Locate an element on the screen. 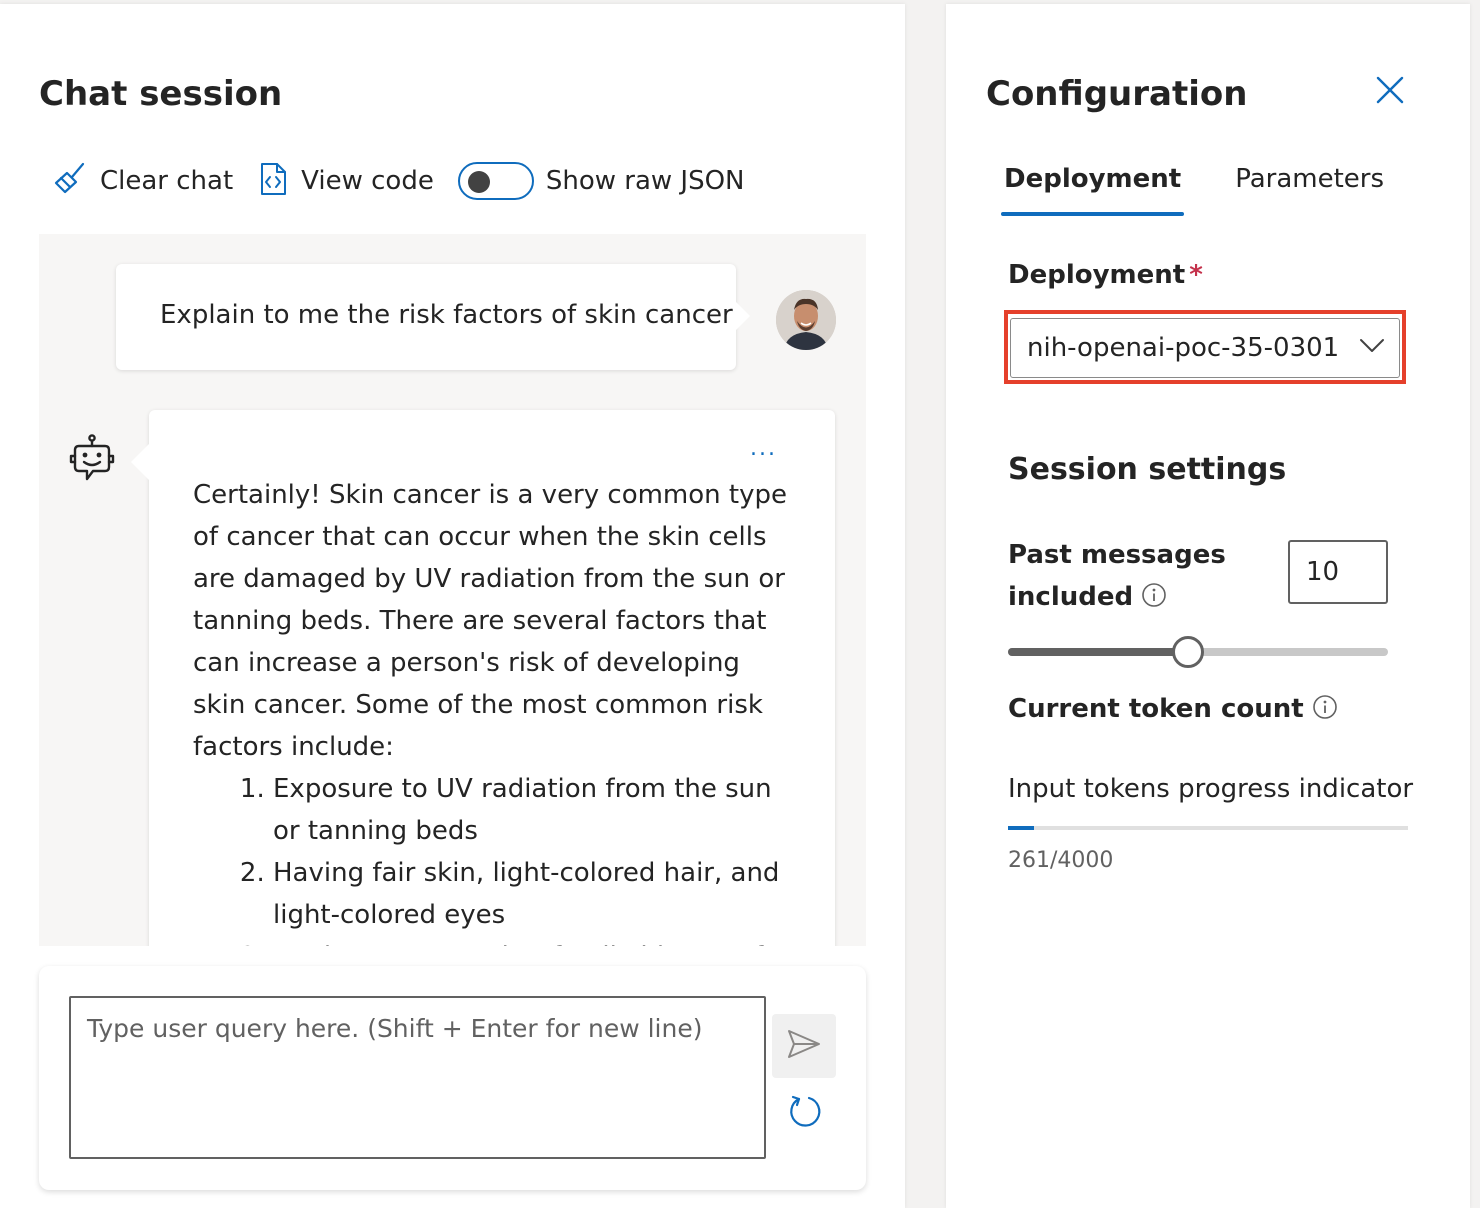  past-messages-label-line2: included is located at coordinates (1071, 597).